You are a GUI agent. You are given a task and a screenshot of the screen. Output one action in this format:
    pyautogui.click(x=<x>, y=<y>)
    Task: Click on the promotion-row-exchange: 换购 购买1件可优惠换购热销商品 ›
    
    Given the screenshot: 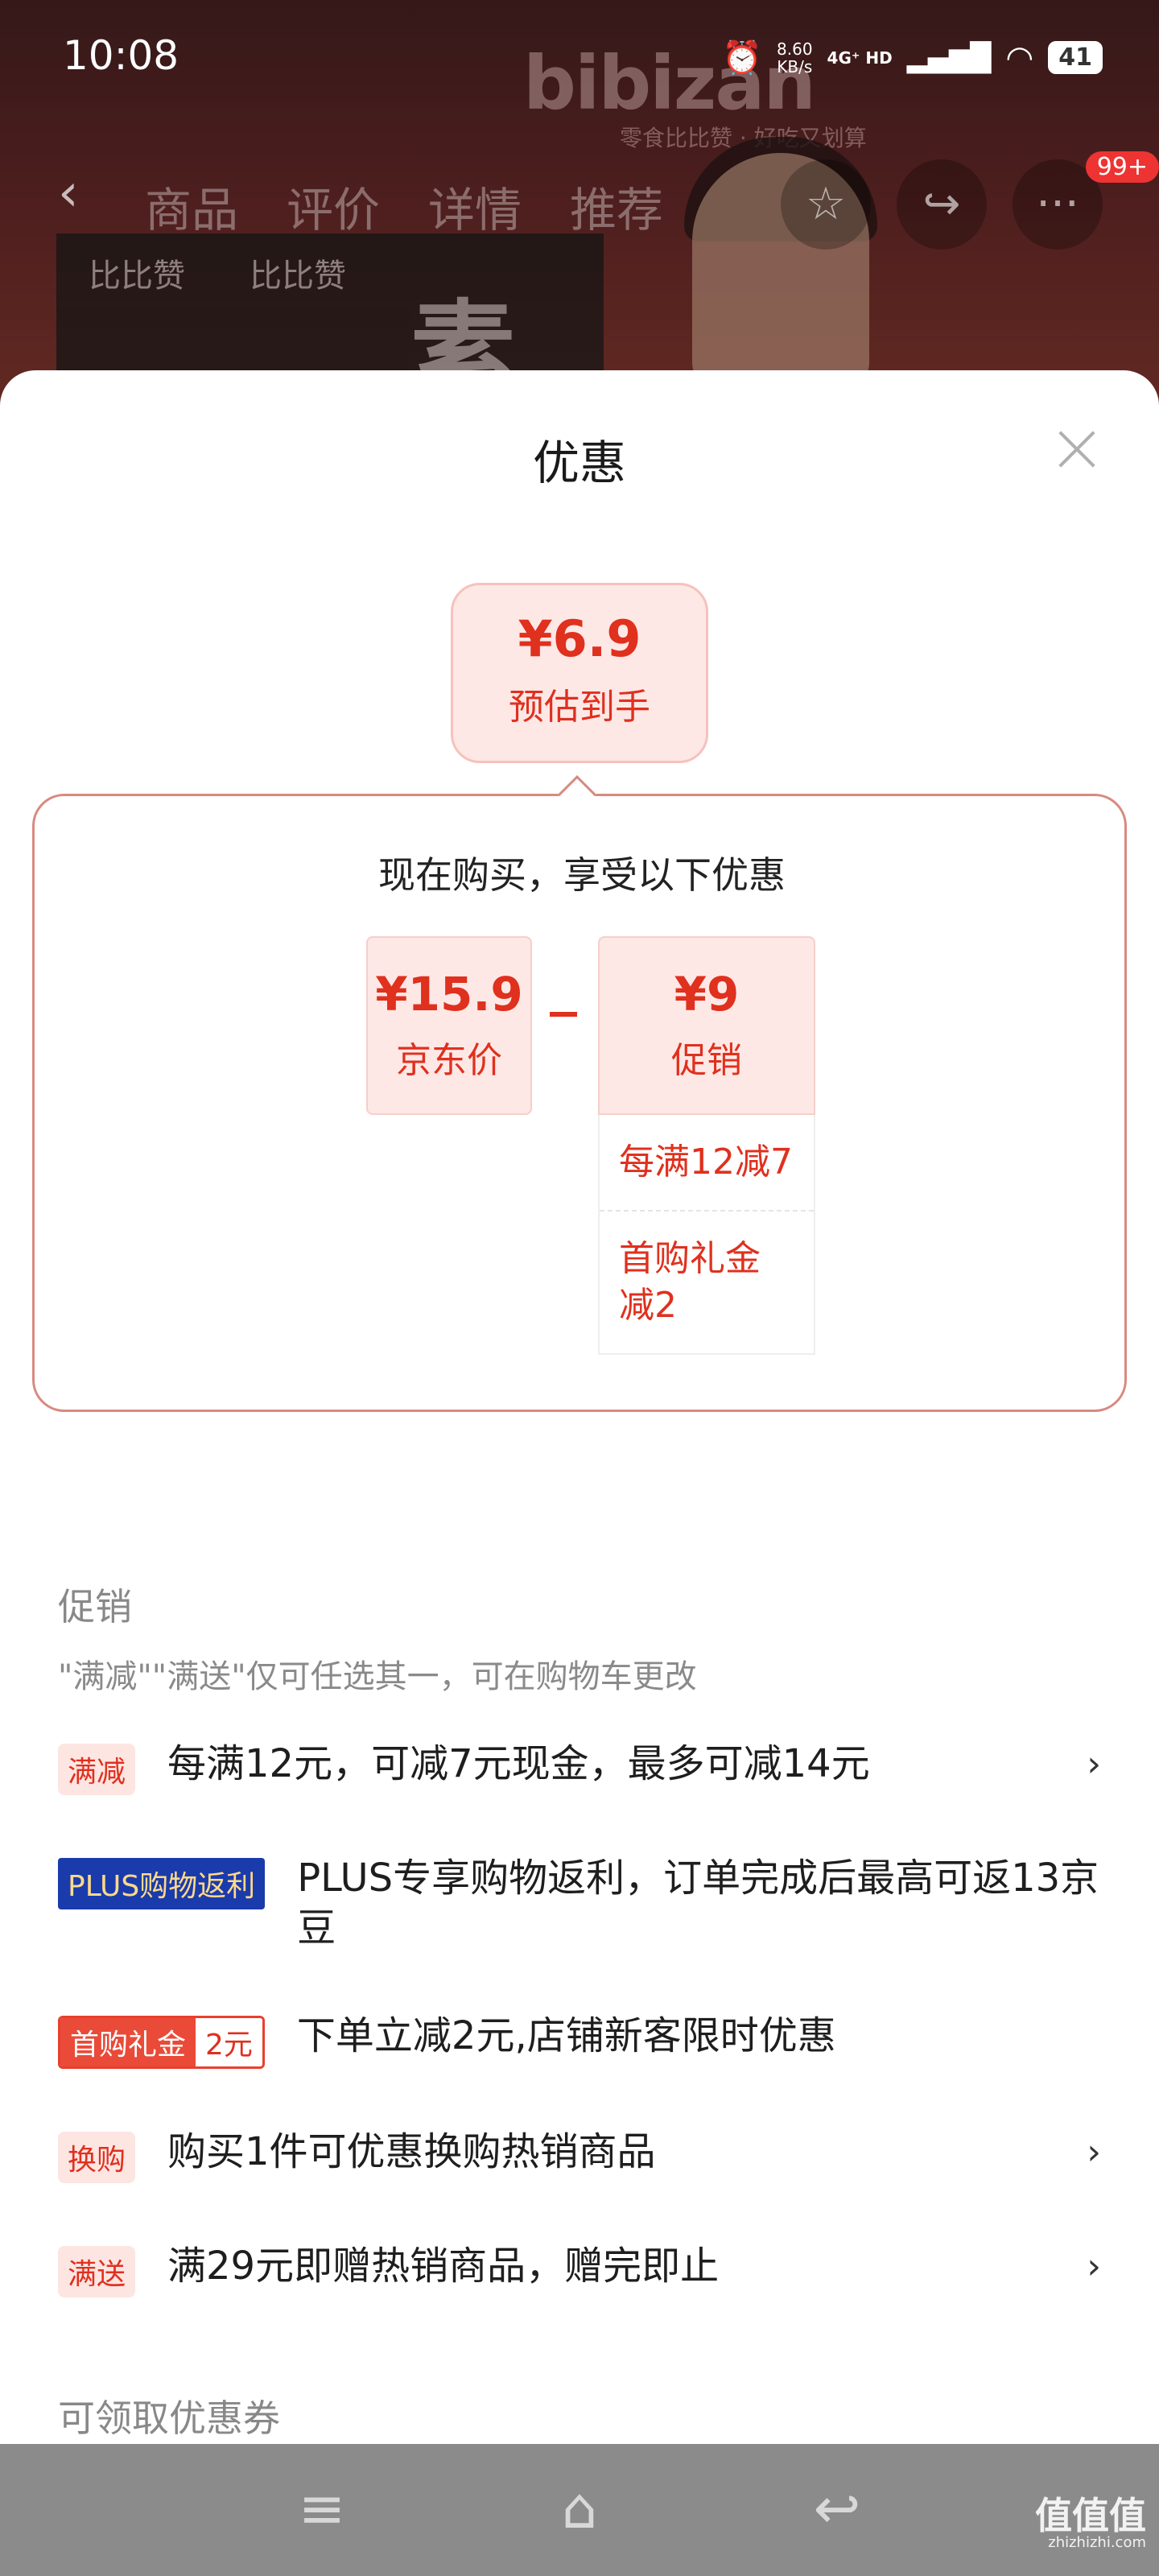 What is the action you would take?
    pyautogui.click(x=579, y=2155)
    